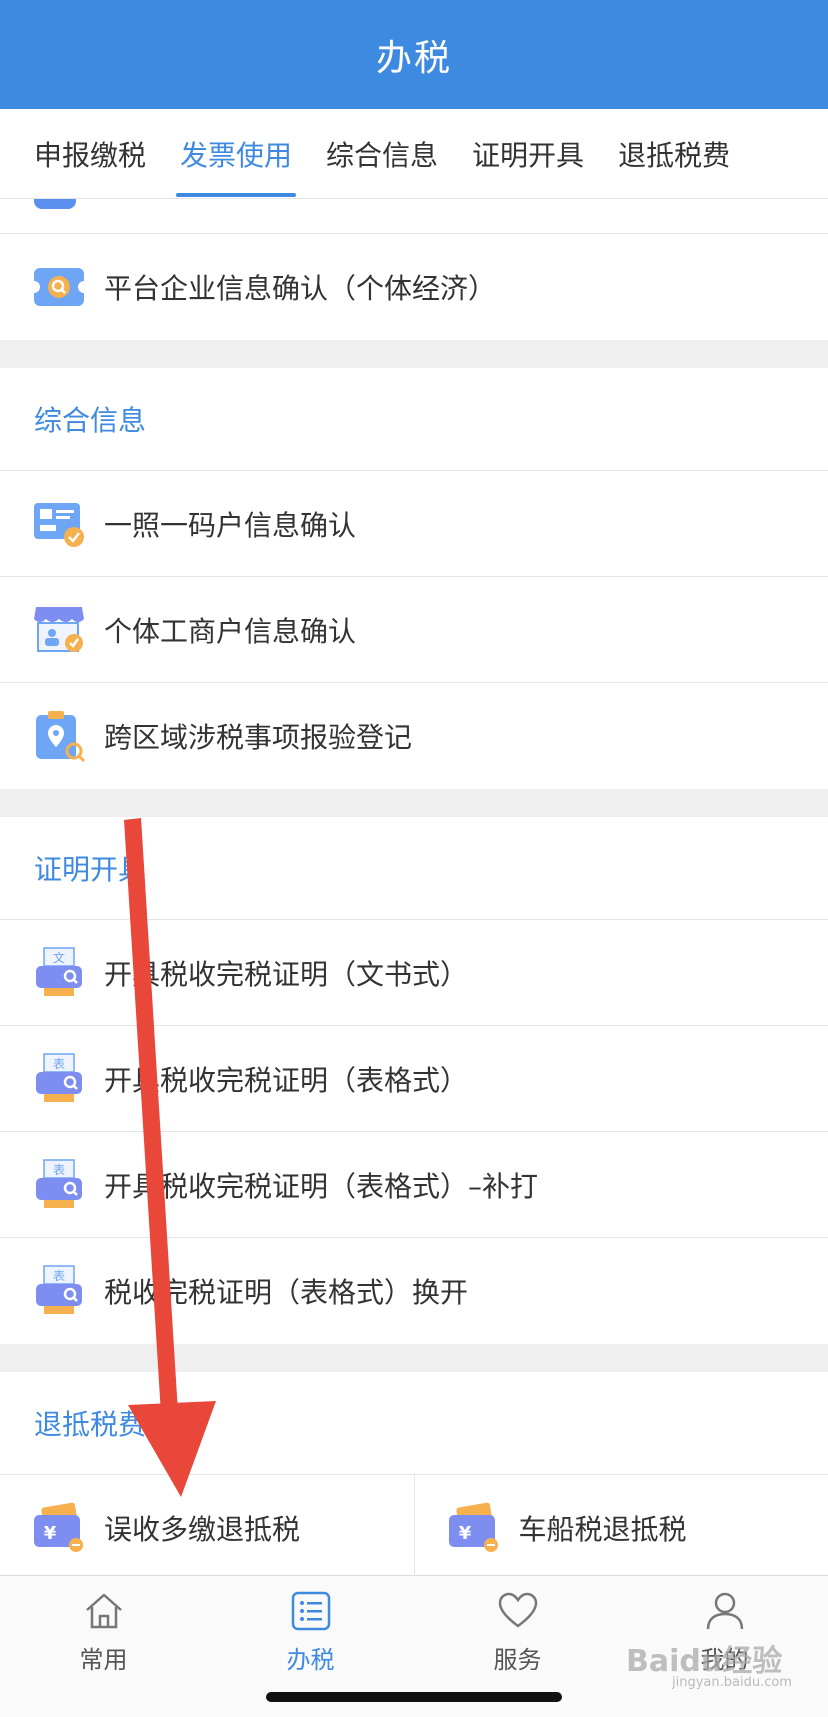  Describe the element at coordinates (382, 154) in the screenshot. I see `tab-general-info: 综合信息` at that location.